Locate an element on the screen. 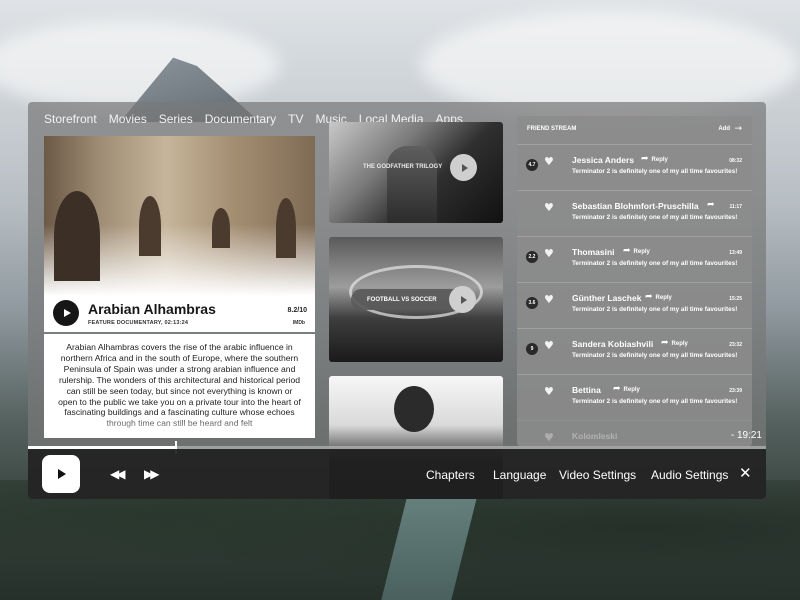 The image size is (800, 600). video-settings-button: Video Settings is located at coordinates (597, 475).